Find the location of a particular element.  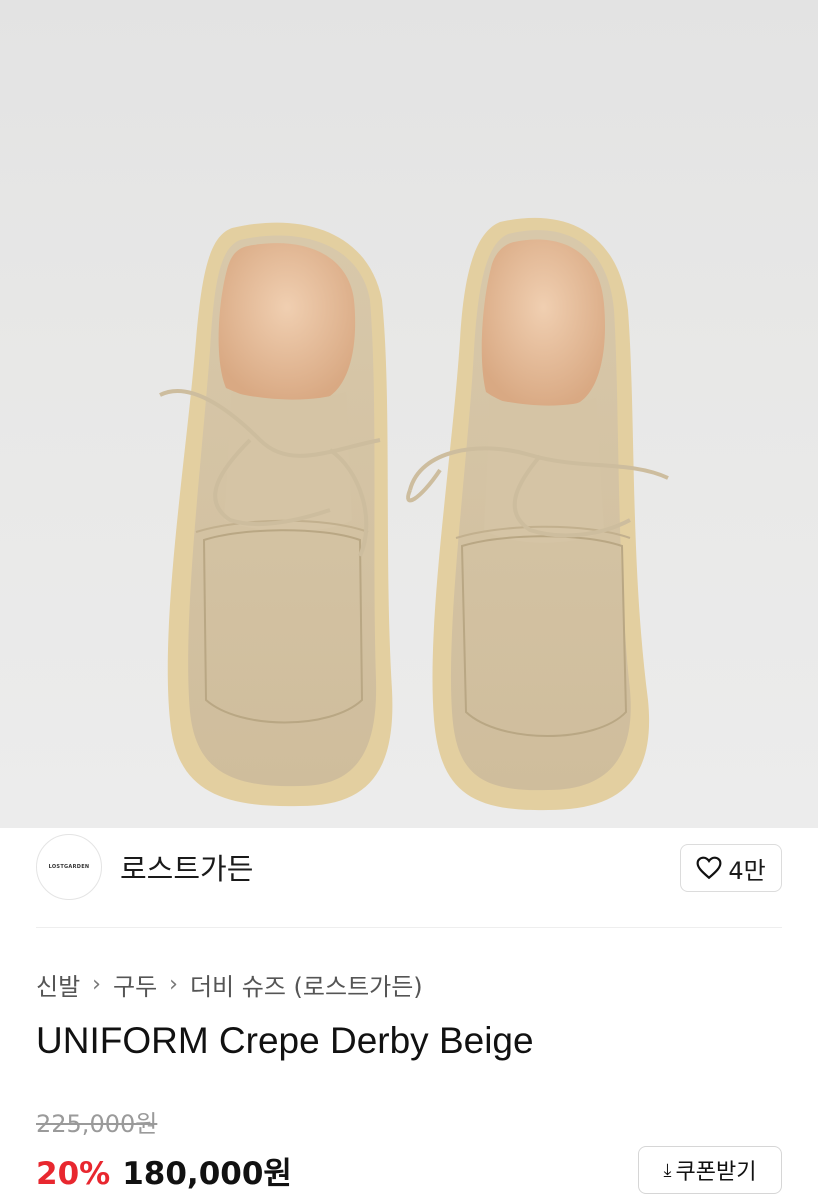

brand-row: LOSTGARDEN 로스트가든 4만 is located at coordinates (409, 878).